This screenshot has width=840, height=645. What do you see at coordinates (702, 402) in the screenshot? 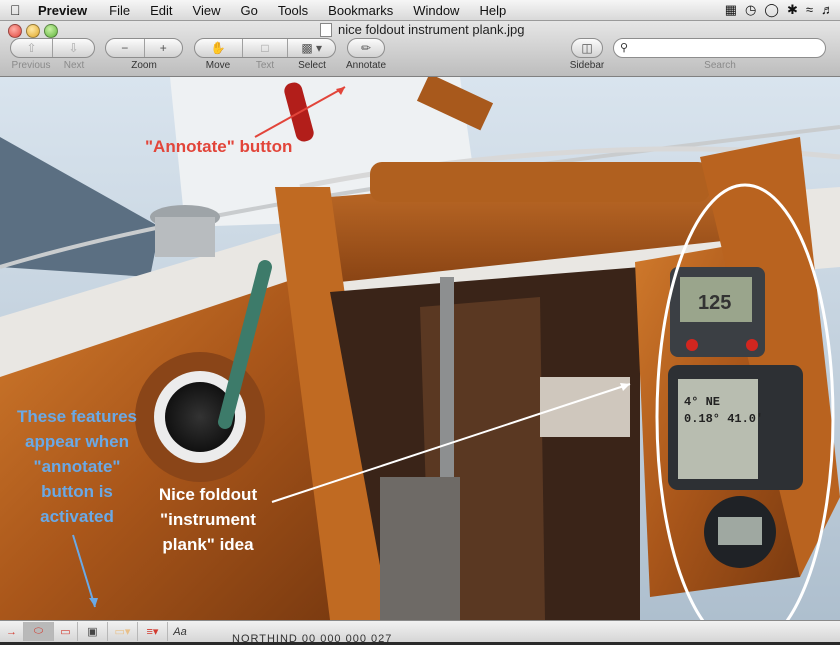
I see `gps-line-1: 4° NE` at bounding box center [702, 402].